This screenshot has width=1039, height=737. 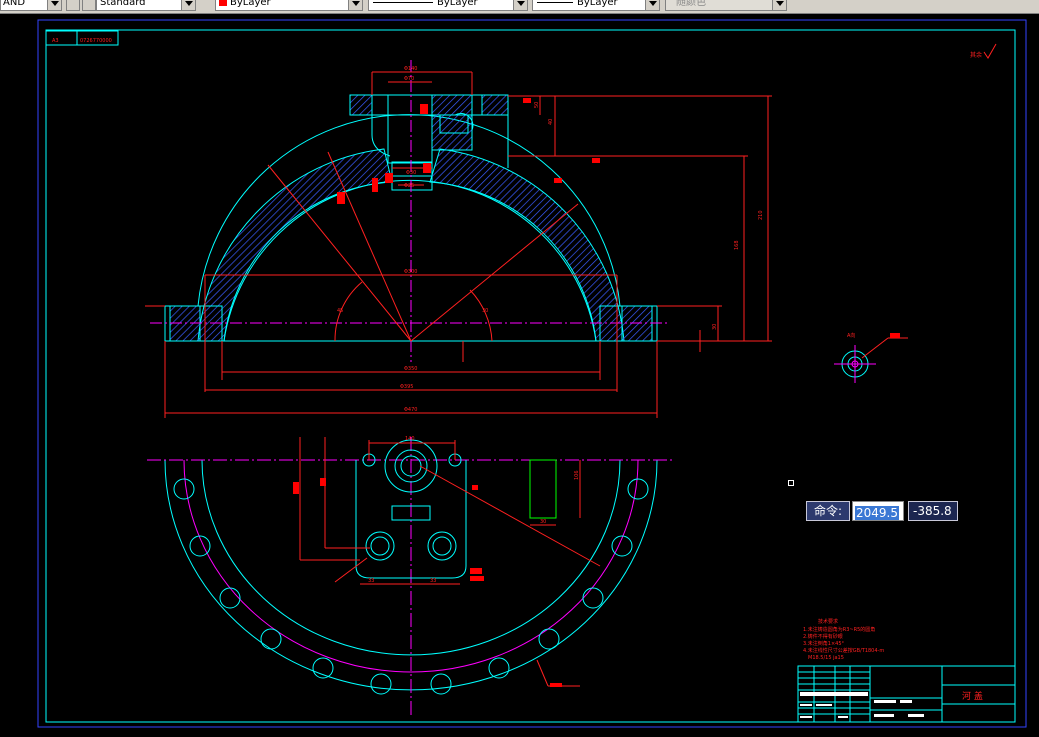 What do you see at coordinates (691, 4) in the screenshot?
I see `plotstyle-value: 随颜色` at bounding box center [691, 4].